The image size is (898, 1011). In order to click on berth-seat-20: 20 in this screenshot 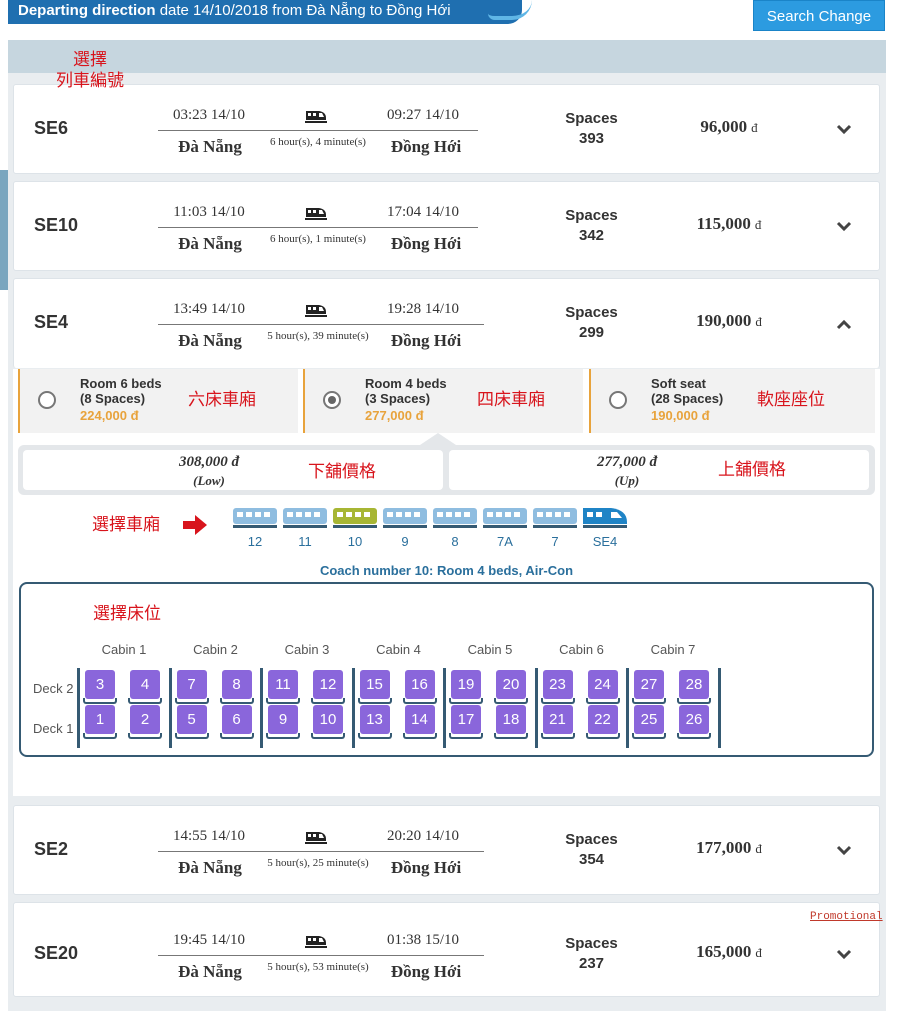, I will do `click(511, 687)`.